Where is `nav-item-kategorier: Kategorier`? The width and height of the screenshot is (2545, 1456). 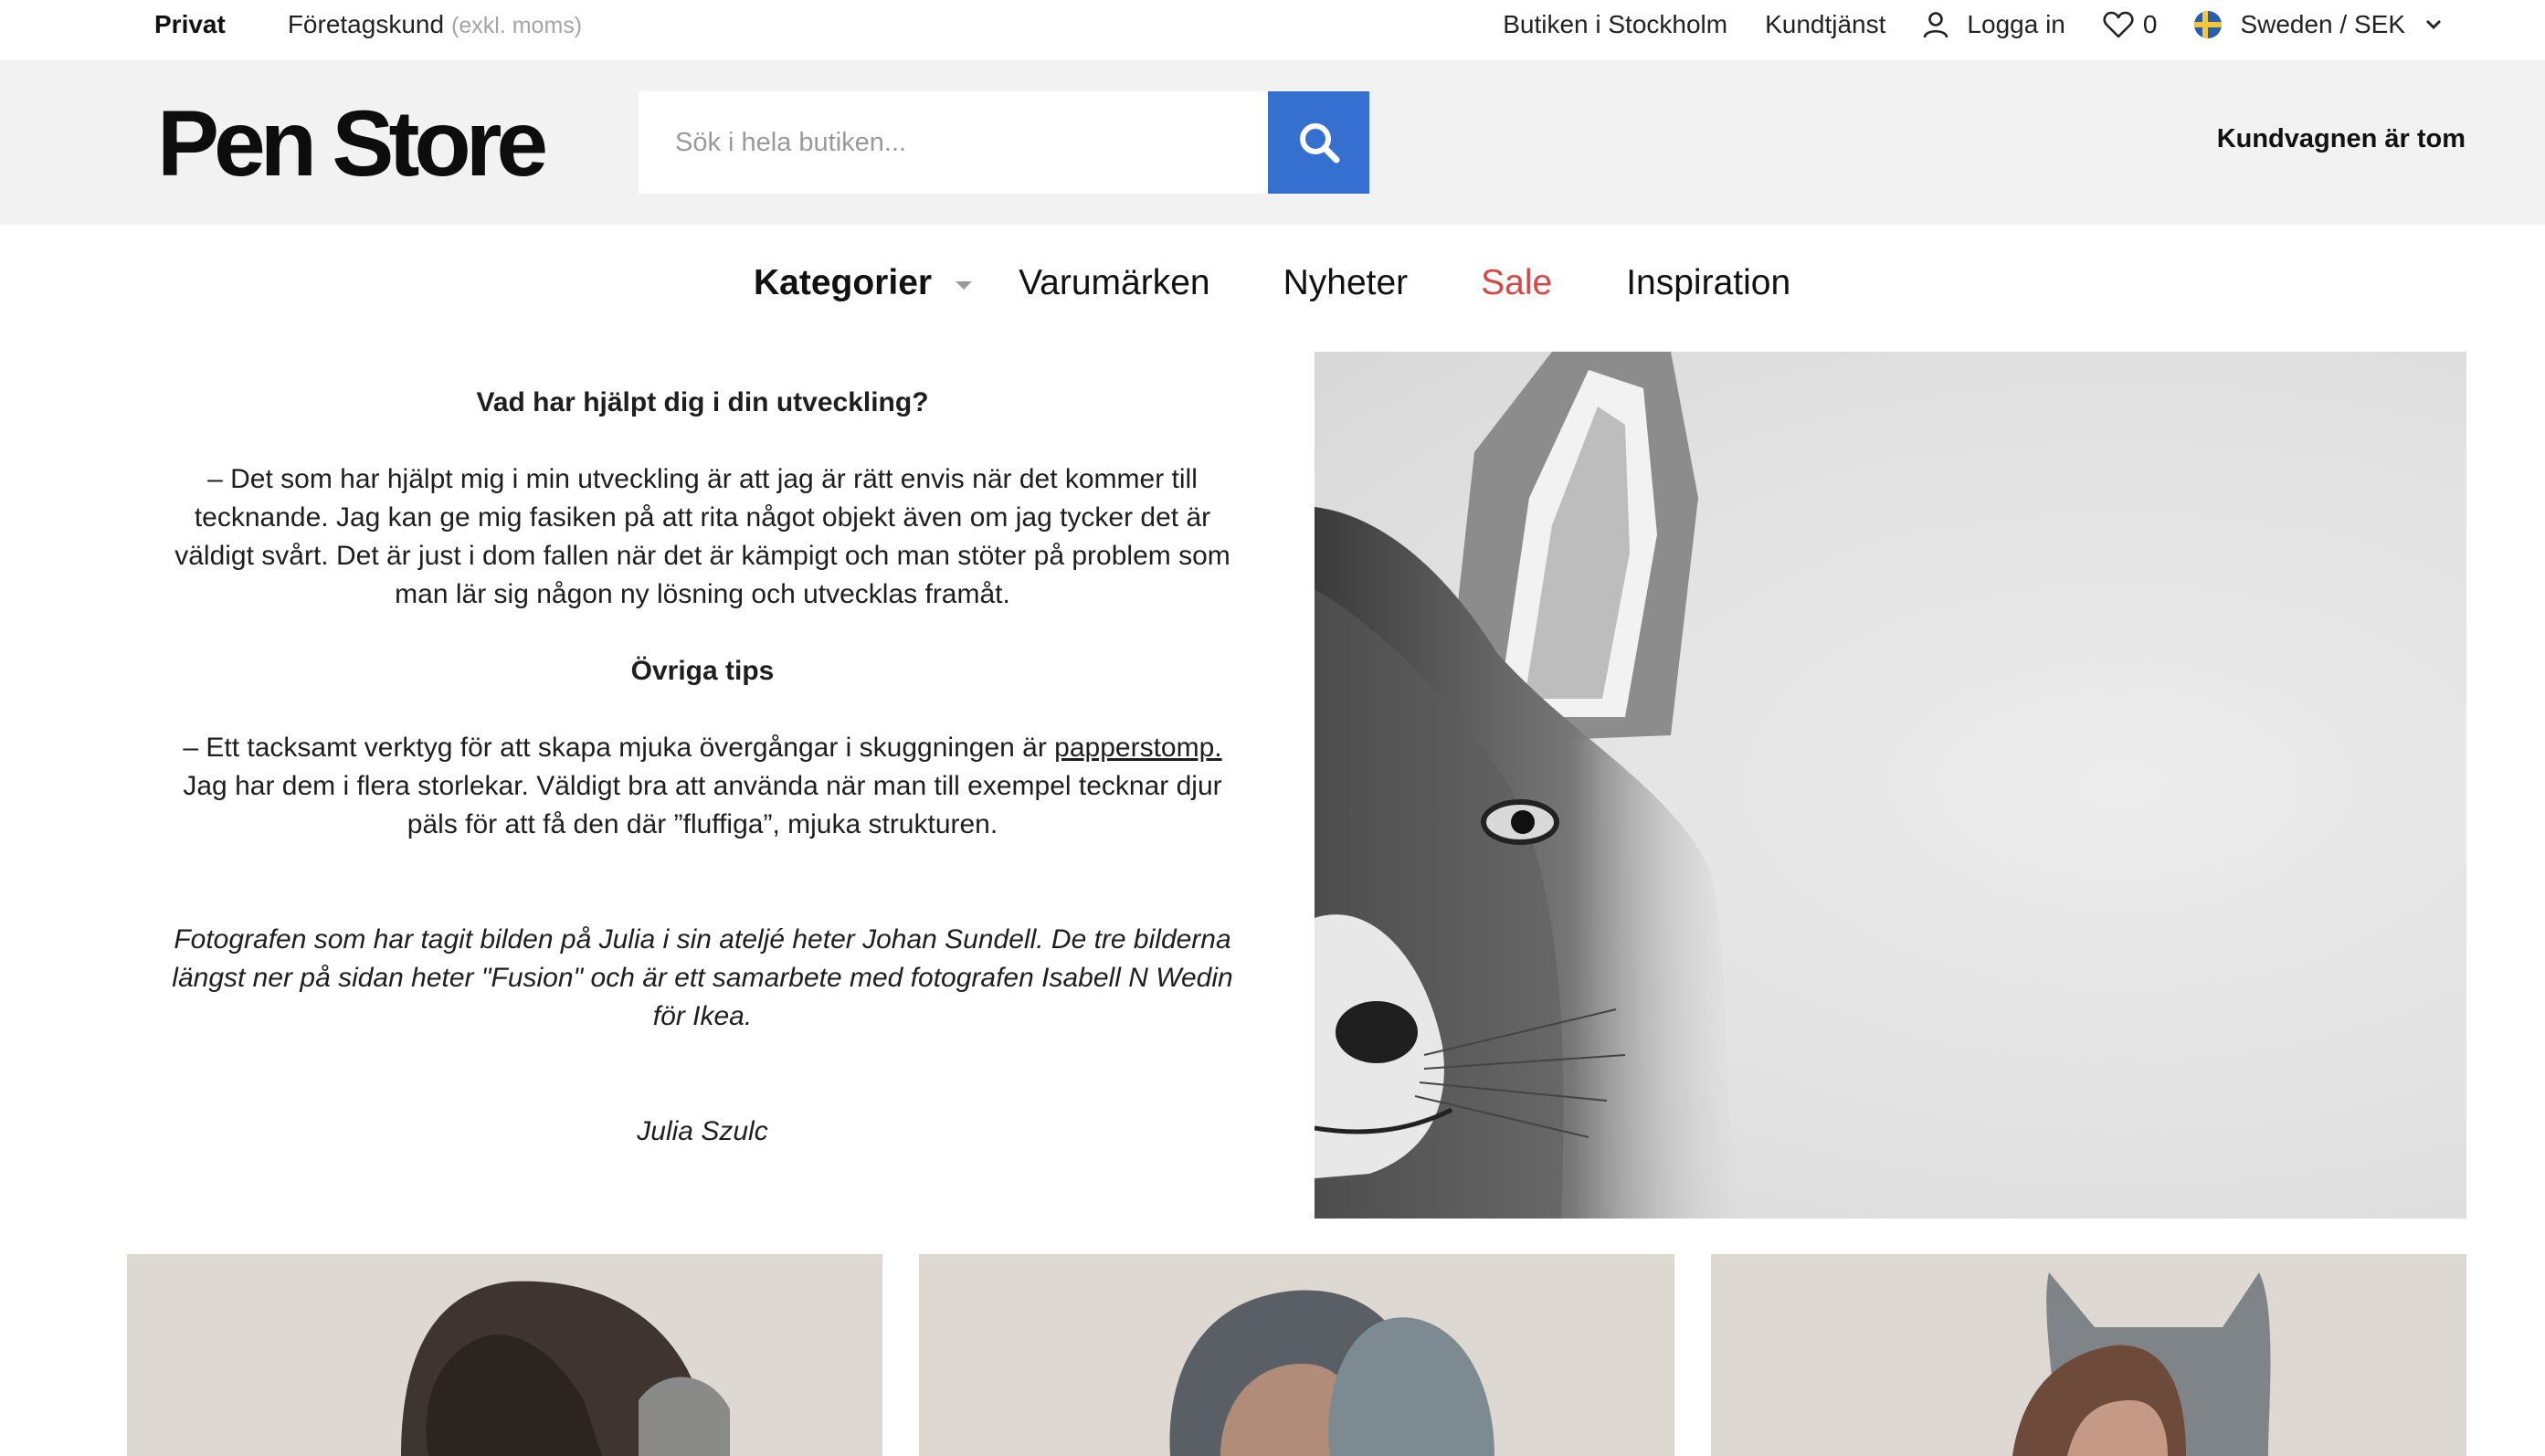 nav-item-kategorier: Kategorier is located at coordinates (863, 283).